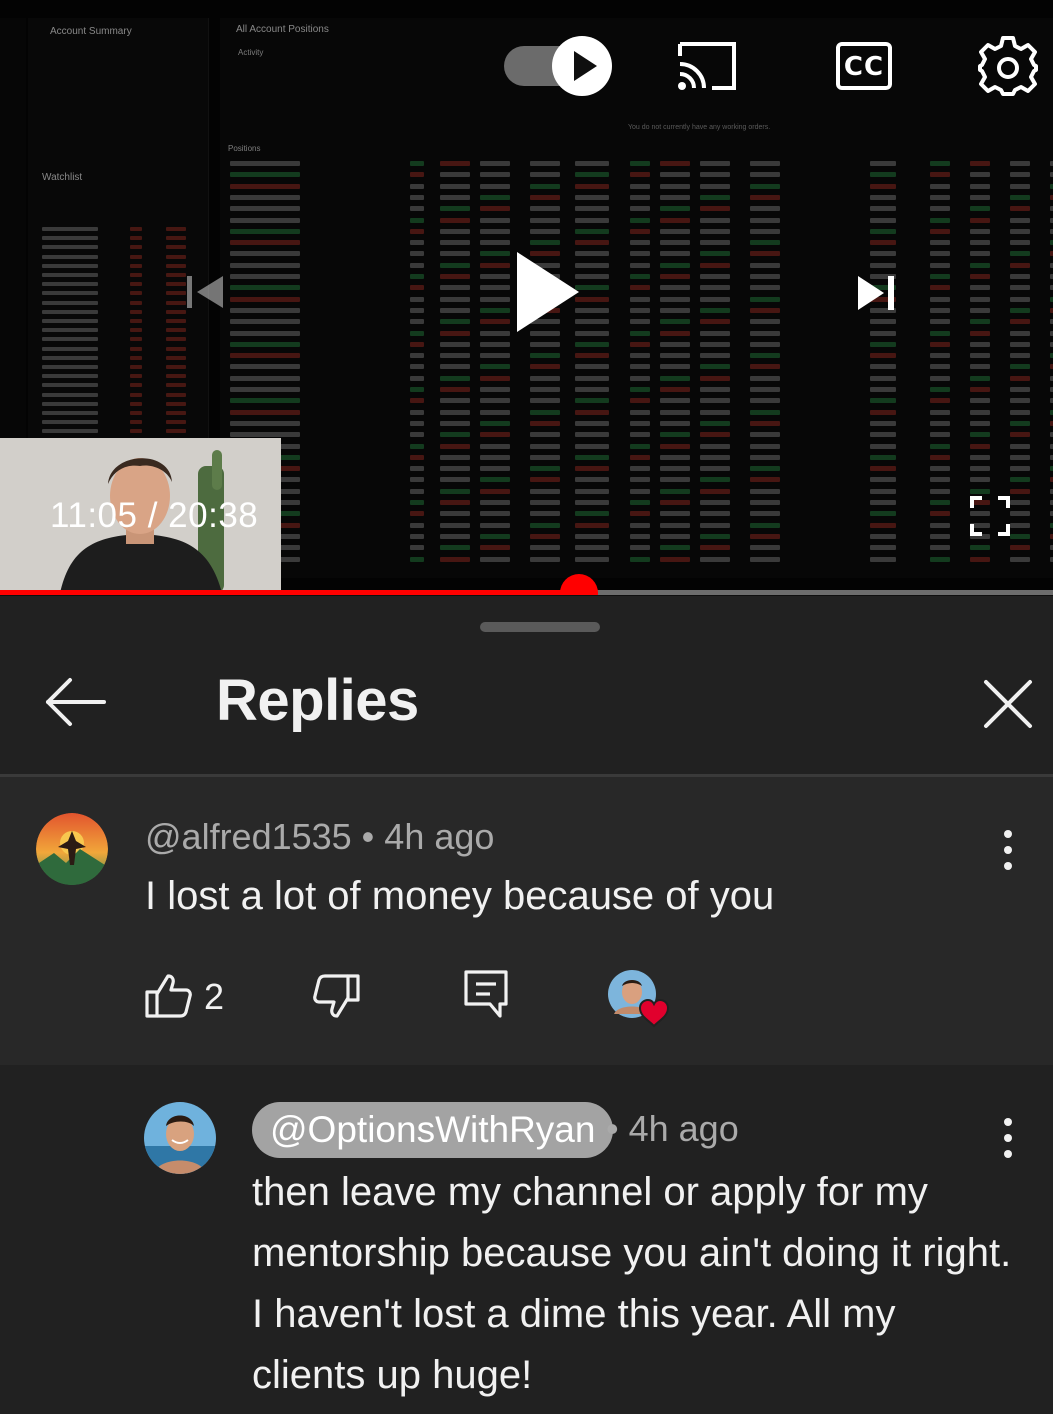 The image size is (1053, 1414). Describe the element at coordinates (337, 996) in the screenshot. I see `dislike-icon` at that location.